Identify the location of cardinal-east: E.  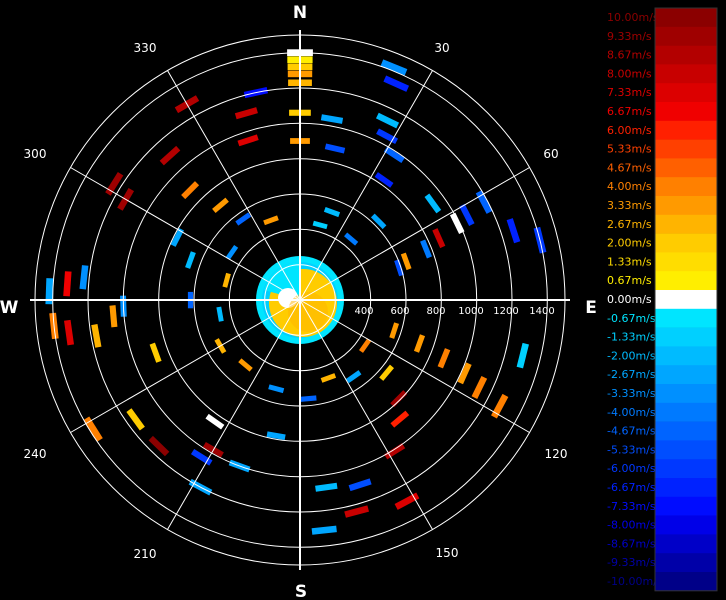
(591, 308).